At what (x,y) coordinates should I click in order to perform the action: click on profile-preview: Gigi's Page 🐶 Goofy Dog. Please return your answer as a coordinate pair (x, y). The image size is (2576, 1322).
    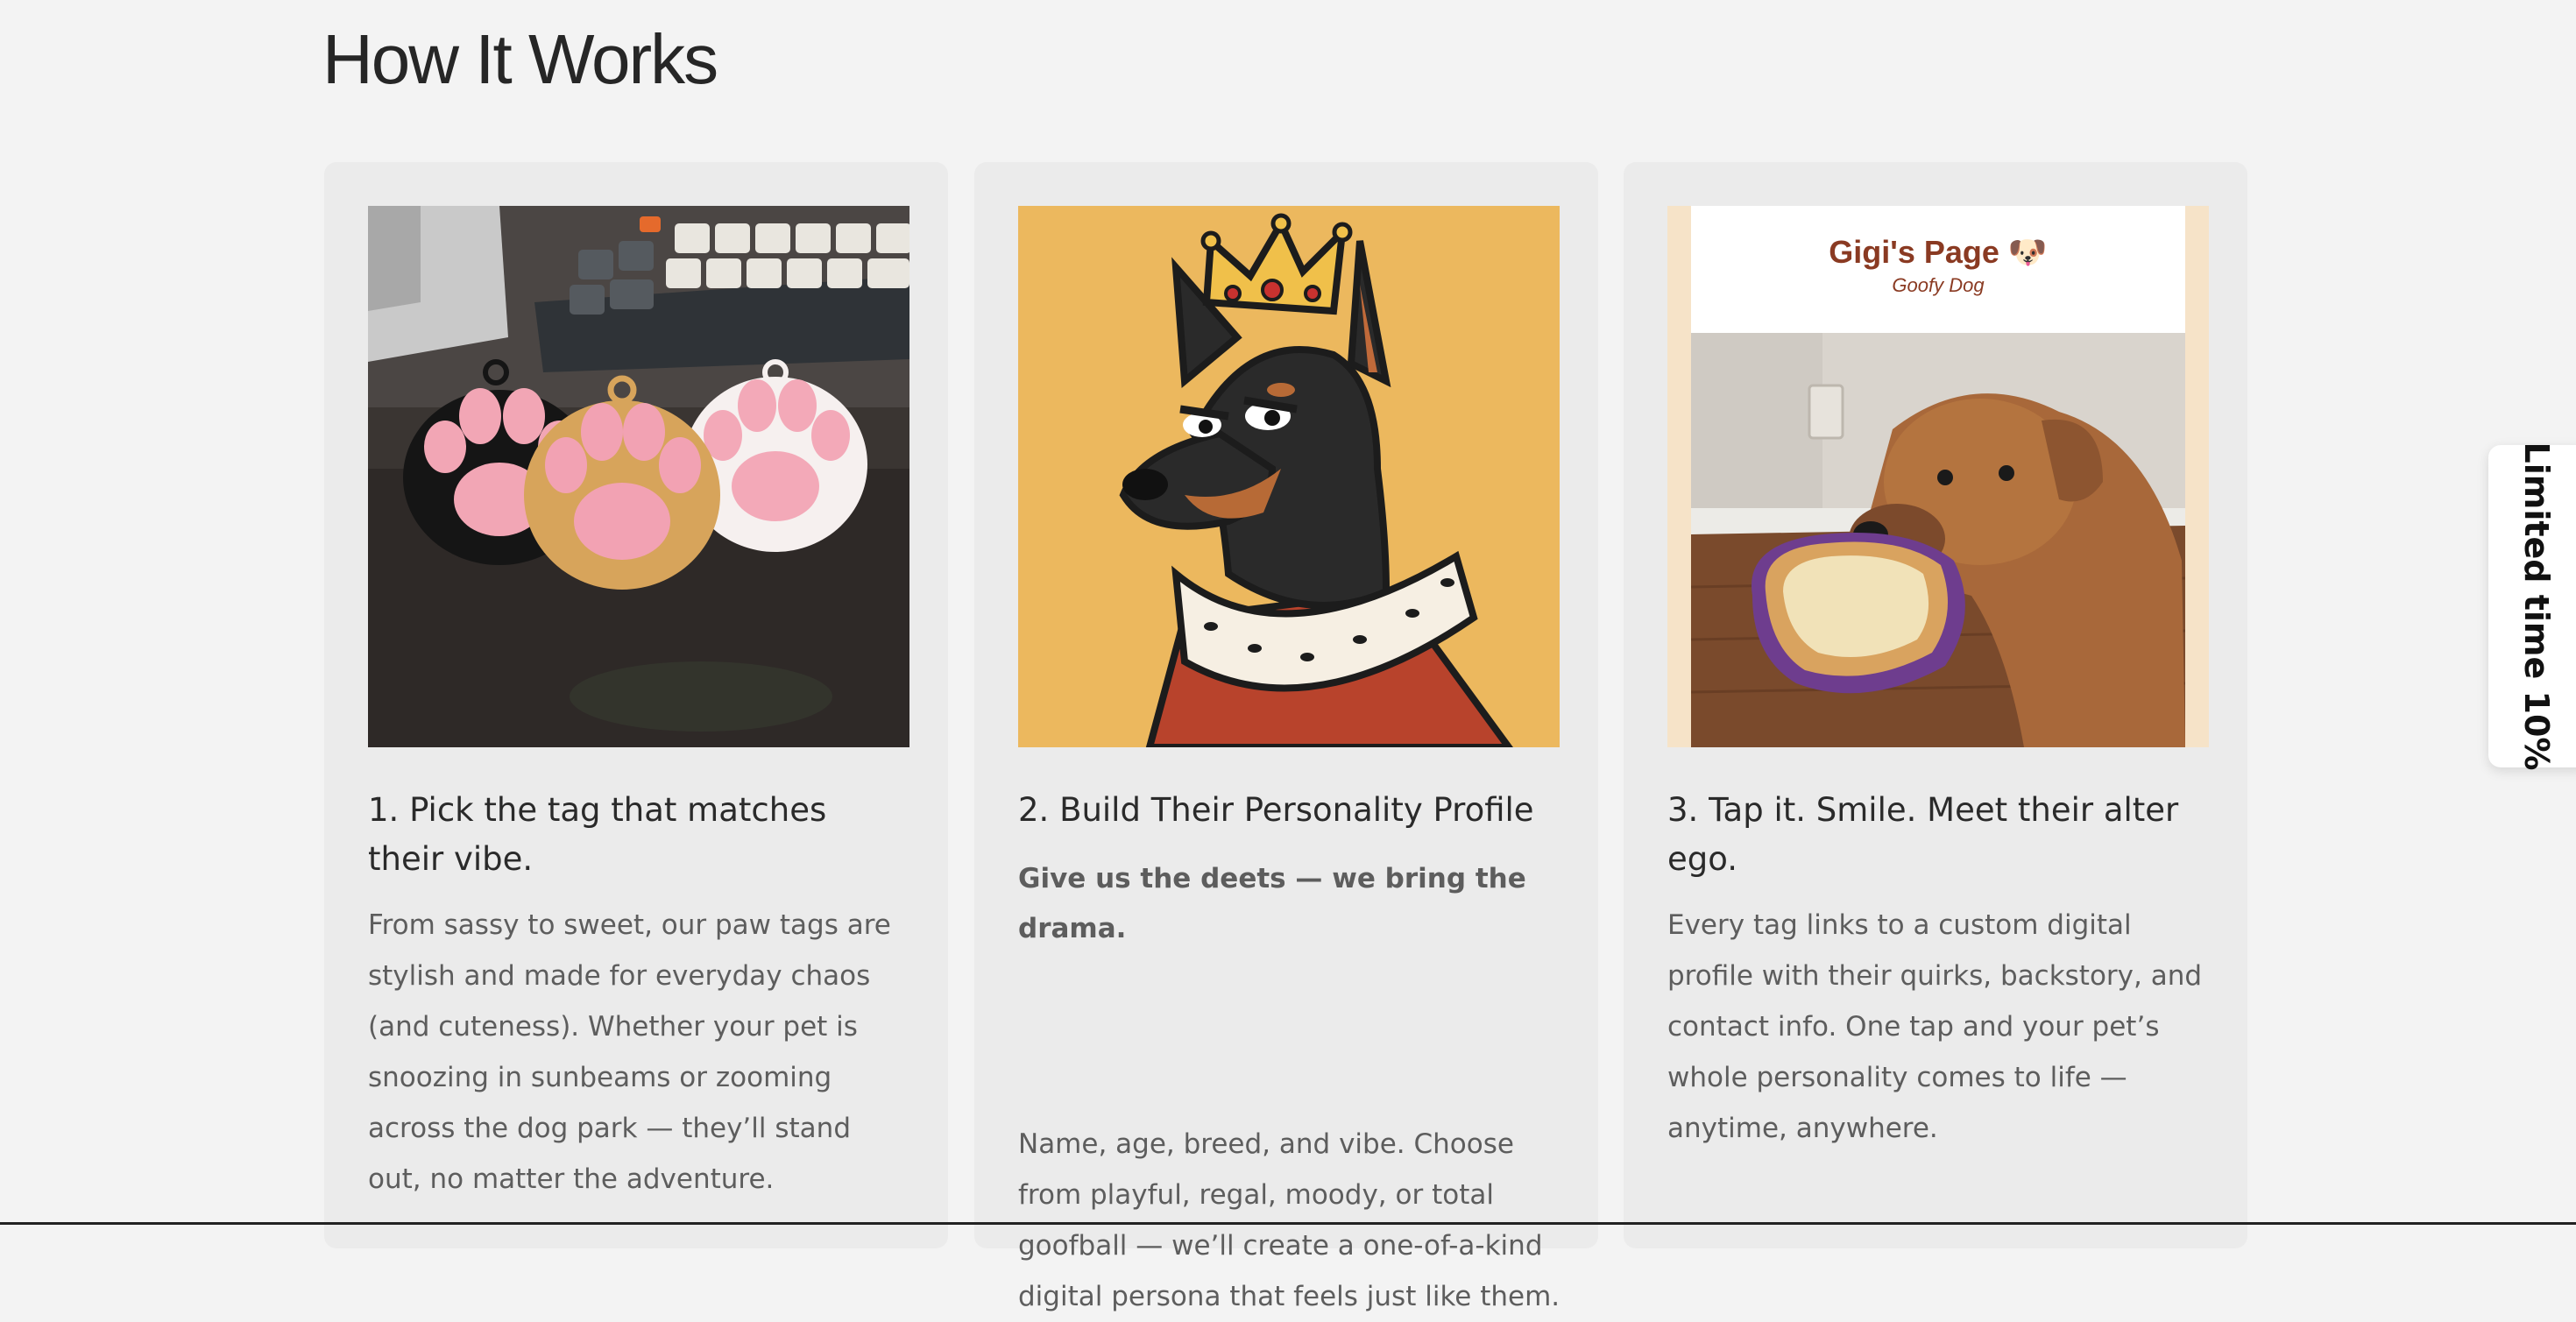
    Looking at the image, I should click on (1938, 477).